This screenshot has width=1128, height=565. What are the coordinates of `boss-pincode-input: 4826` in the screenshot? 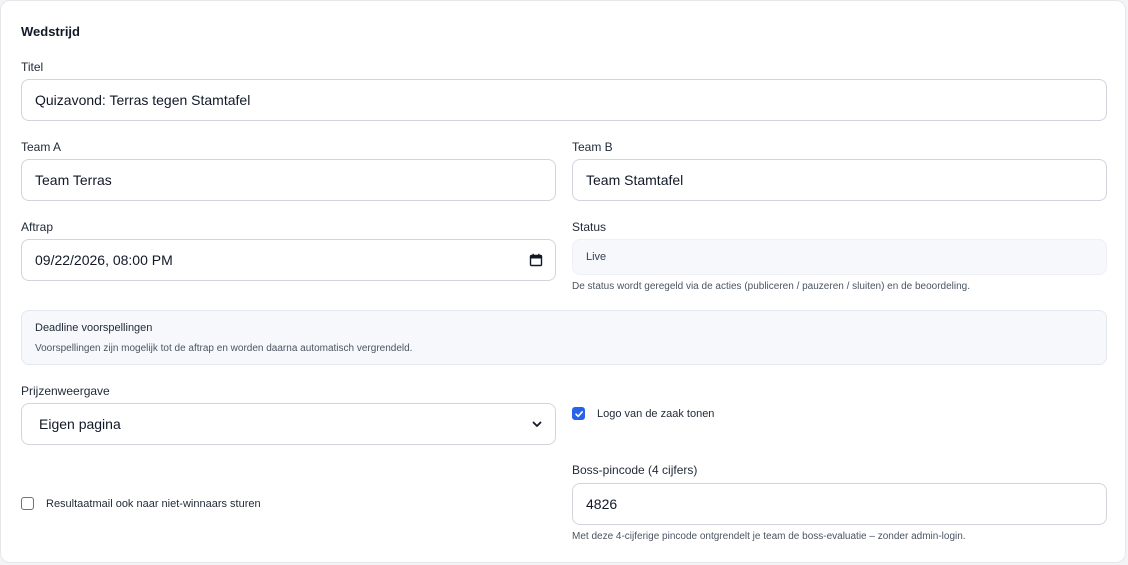 It's located at (839, 504).